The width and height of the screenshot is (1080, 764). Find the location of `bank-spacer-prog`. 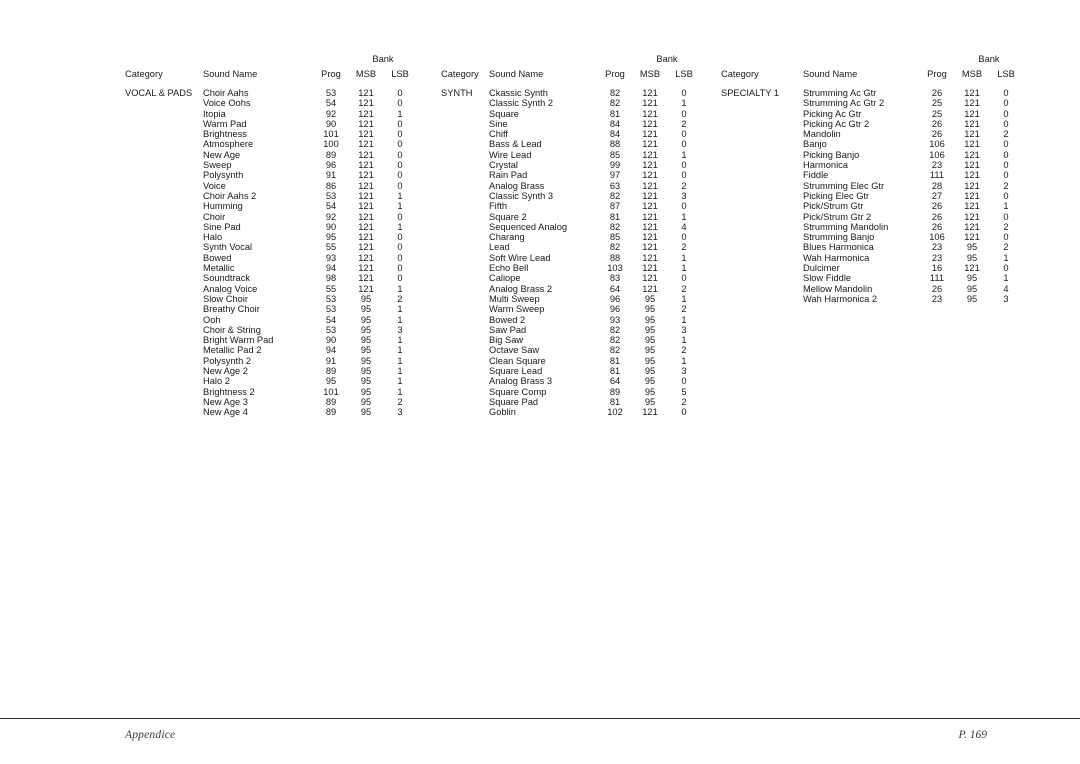

bank-spacer-prog is located at coordinates (937, 58).